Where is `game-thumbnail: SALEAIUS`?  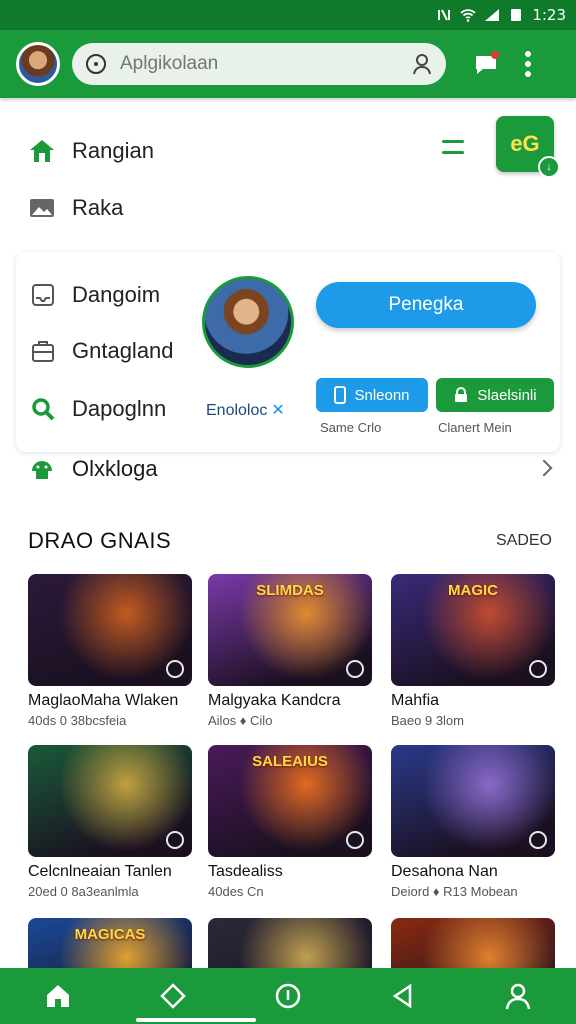
game-thumbnail: SALEAIUS is located at coordinates (290, 801).